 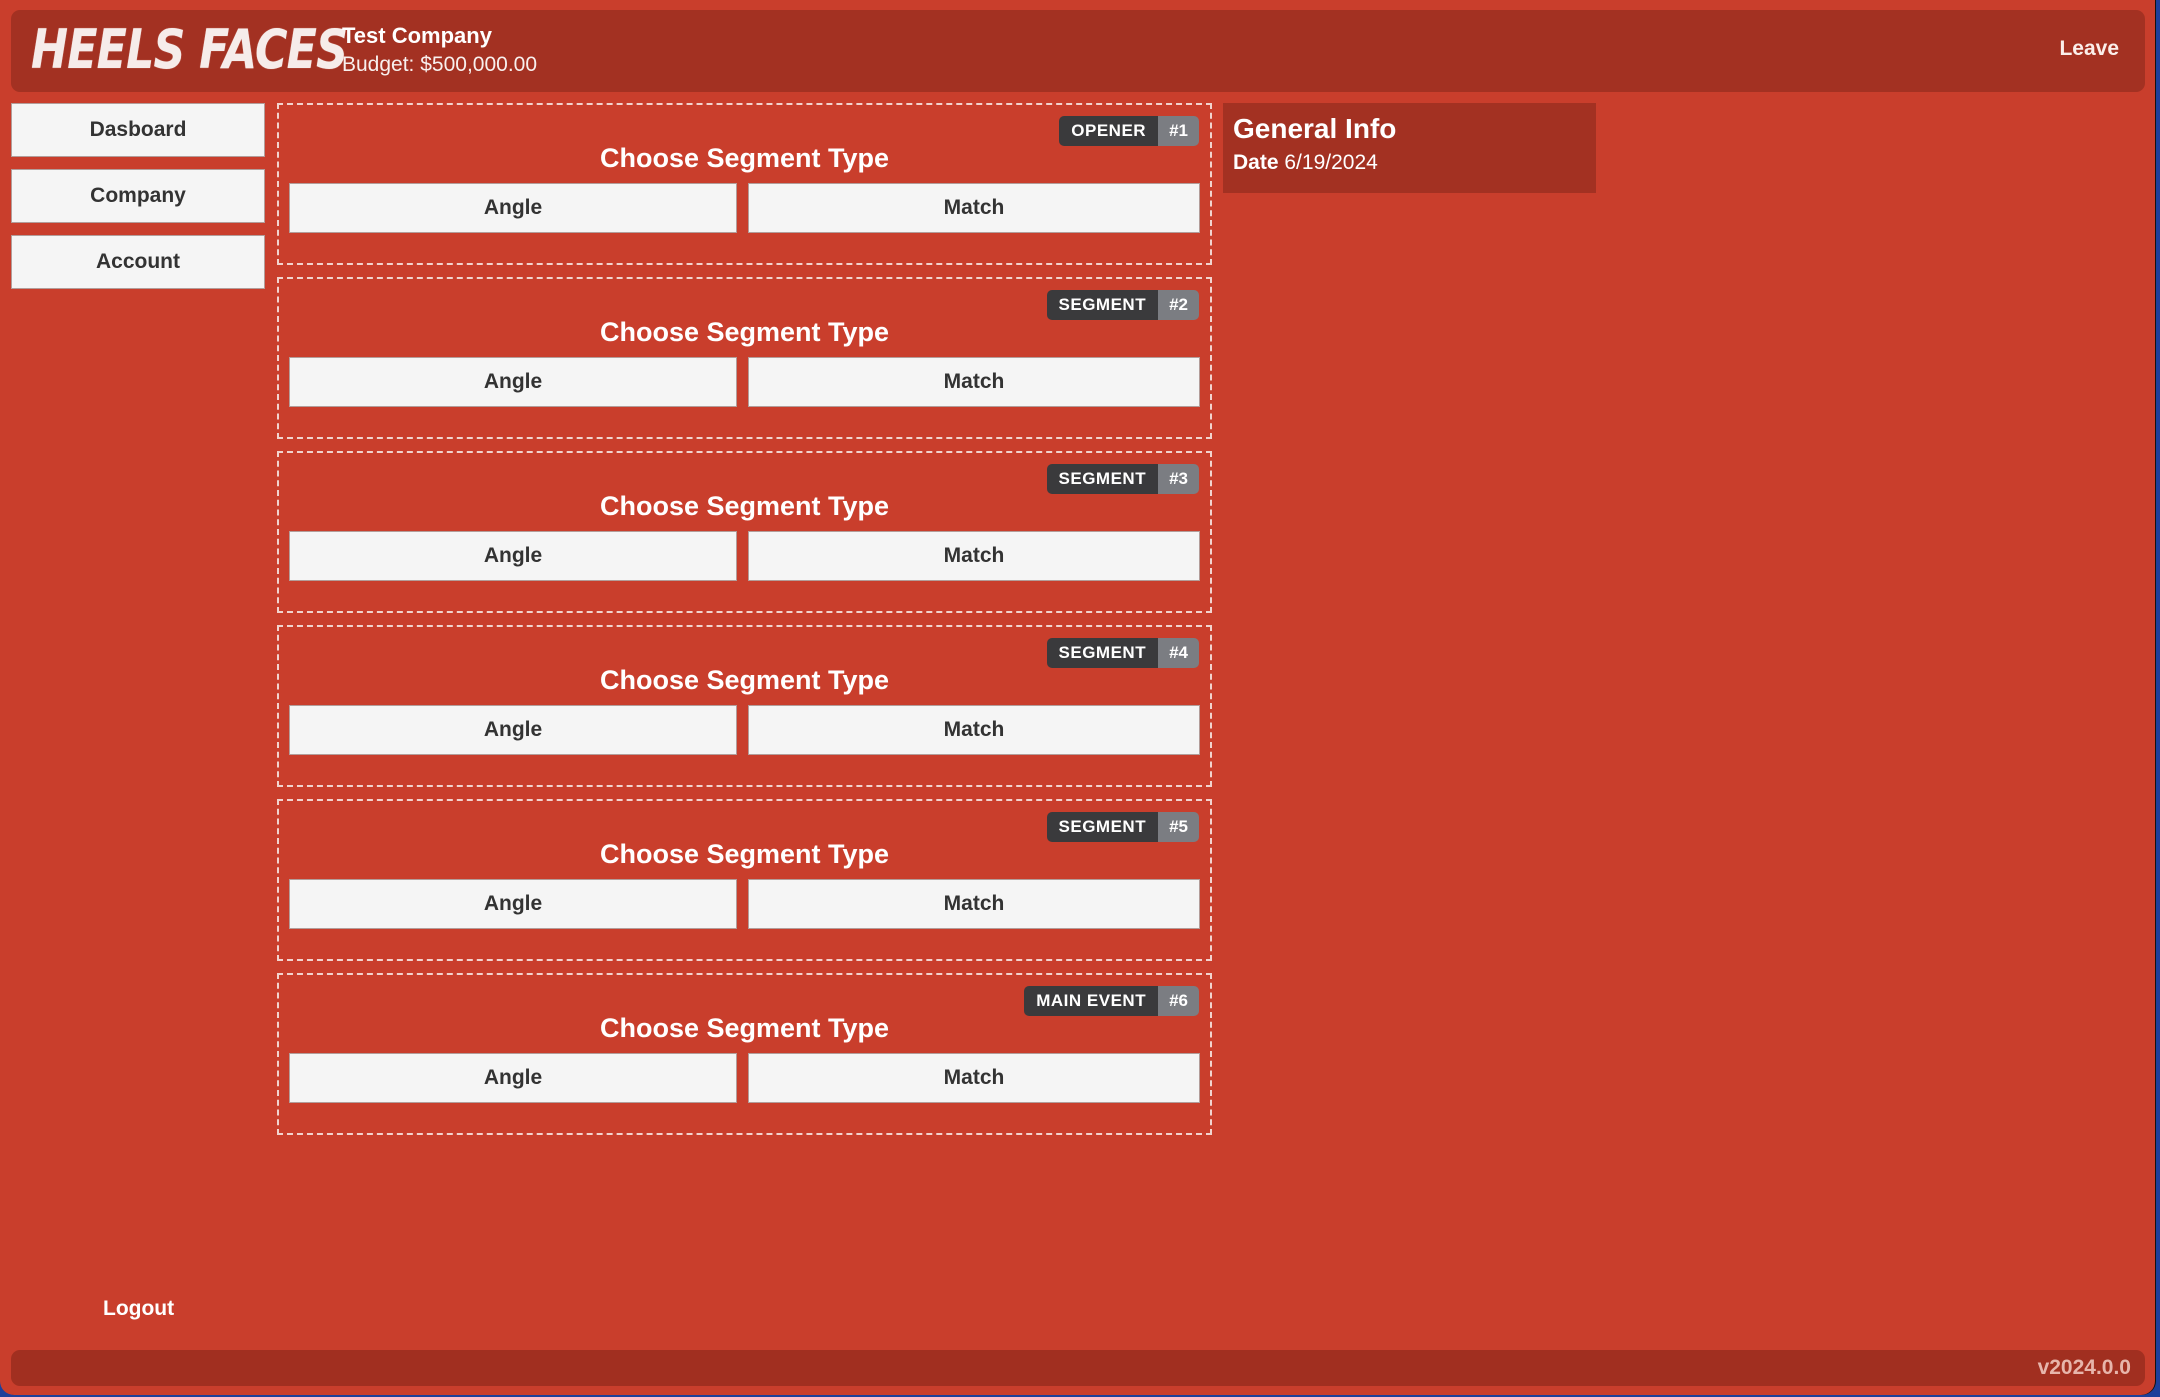 I want to click on segment-type-label: OPENER, so click(x=1109, y=131).